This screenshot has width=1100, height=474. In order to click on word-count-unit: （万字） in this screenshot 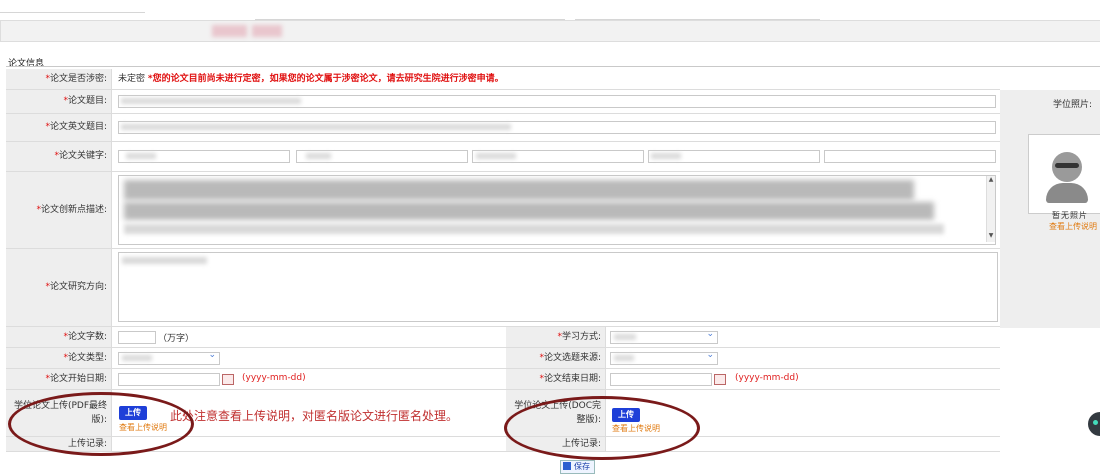, I will do `click(176, 339)`.